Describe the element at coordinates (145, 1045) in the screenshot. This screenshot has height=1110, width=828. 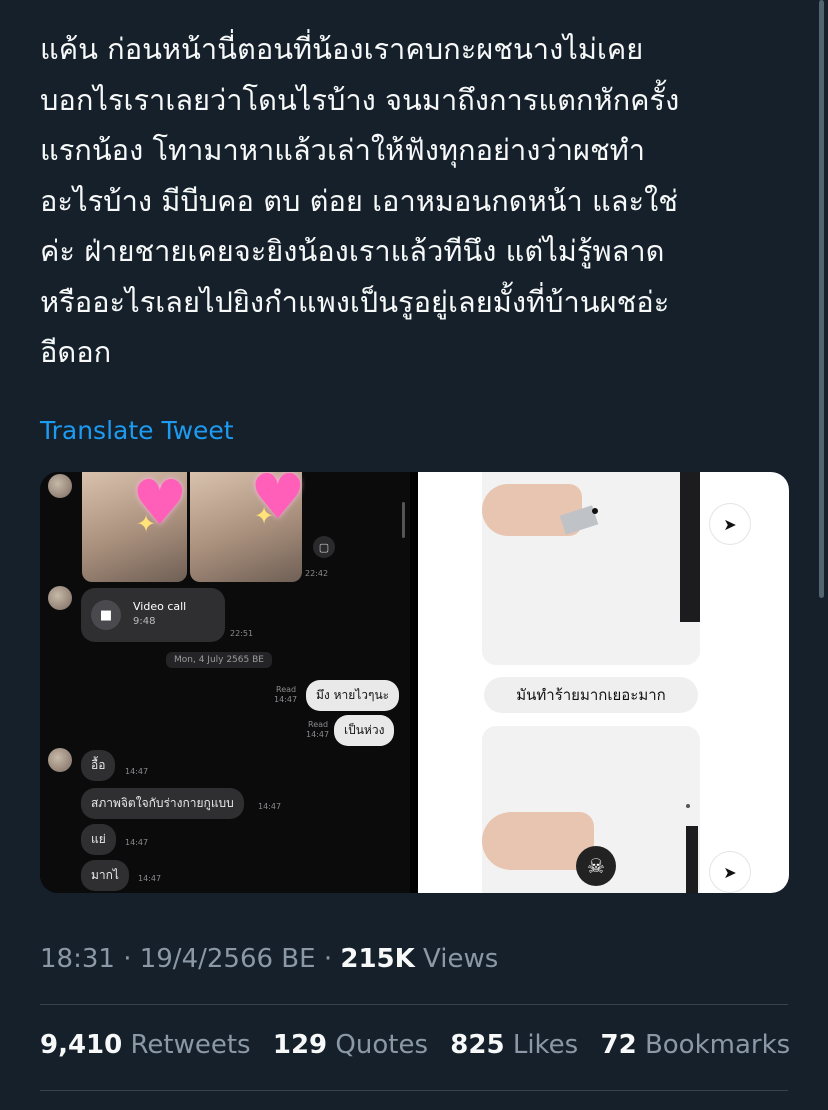
I see `retweets-stat: 9,410 Retweets` at that location.